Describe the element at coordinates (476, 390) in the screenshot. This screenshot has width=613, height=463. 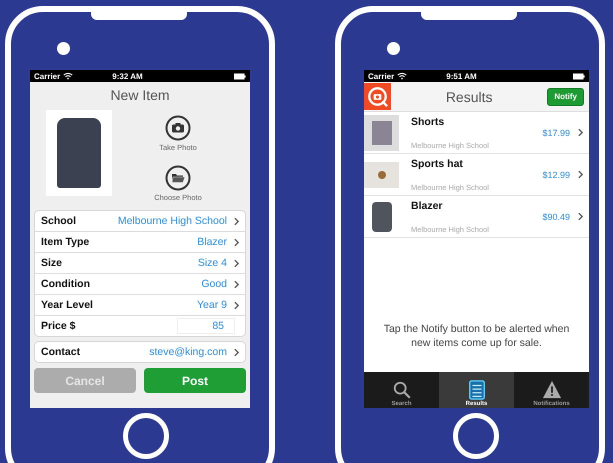
I see `list-icon` at that location.